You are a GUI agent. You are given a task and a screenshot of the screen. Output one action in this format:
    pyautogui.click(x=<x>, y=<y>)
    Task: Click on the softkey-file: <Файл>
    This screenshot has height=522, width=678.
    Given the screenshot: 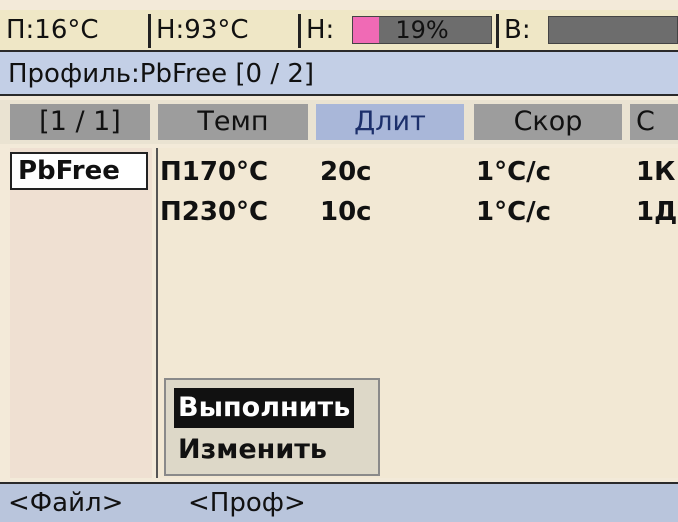 What is the action you would take?
    pyautogui.click(x=65, y=503)
    